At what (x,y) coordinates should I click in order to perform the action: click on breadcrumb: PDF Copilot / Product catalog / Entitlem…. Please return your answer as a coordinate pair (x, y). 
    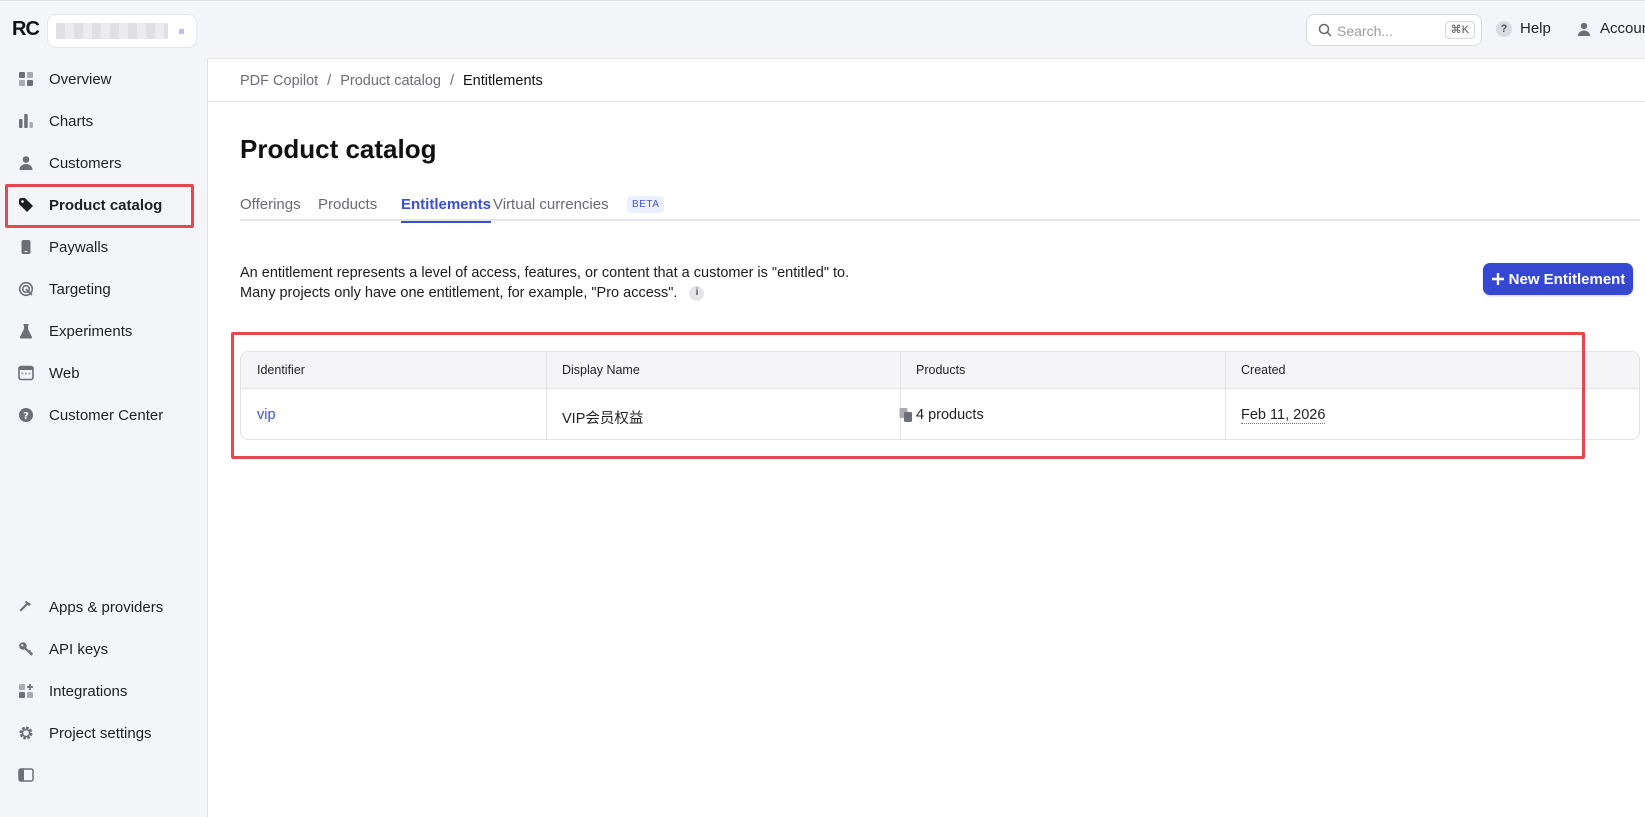
    Looking at the image, I should click on (391, 81).